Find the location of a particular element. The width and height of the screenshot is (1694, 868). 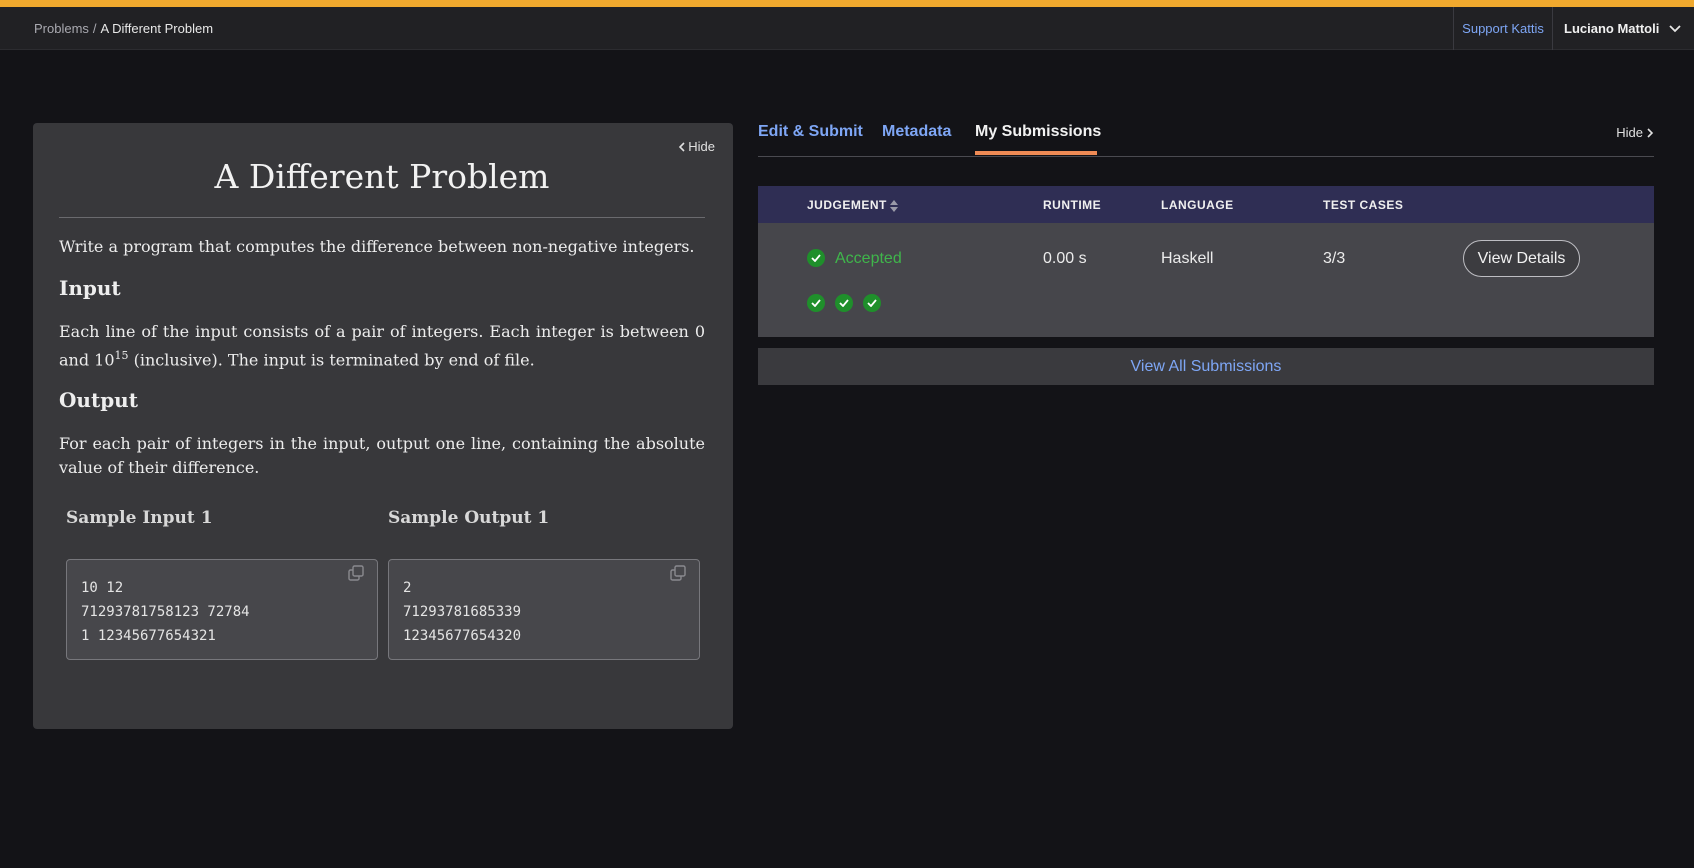

top-accent-stripe is located at coordinates (847, 3).